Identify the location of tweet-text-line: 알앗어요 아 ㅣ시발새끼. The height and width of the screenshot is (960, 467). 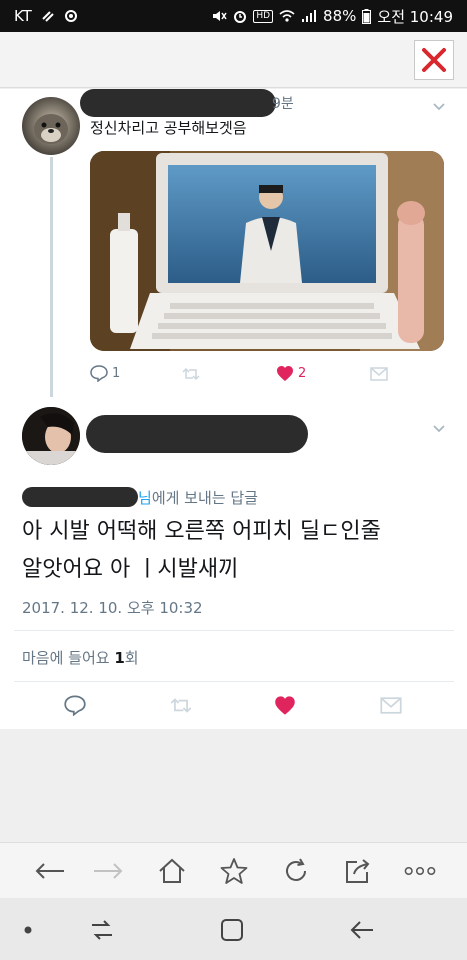
(130, 569).